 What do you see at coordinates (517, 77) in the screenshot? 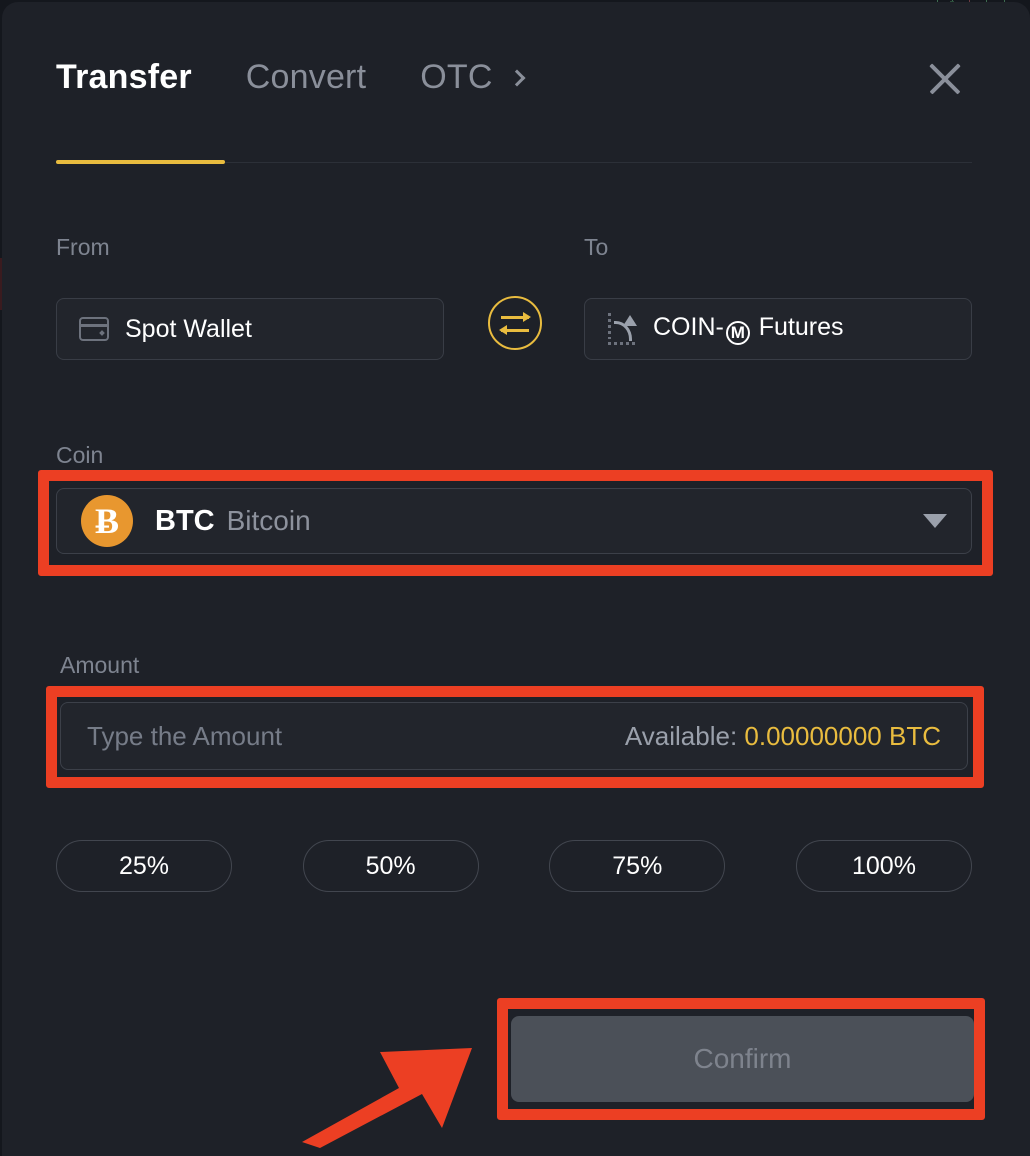
I see `chevron-right-icon` at bounding box center [517, 77].